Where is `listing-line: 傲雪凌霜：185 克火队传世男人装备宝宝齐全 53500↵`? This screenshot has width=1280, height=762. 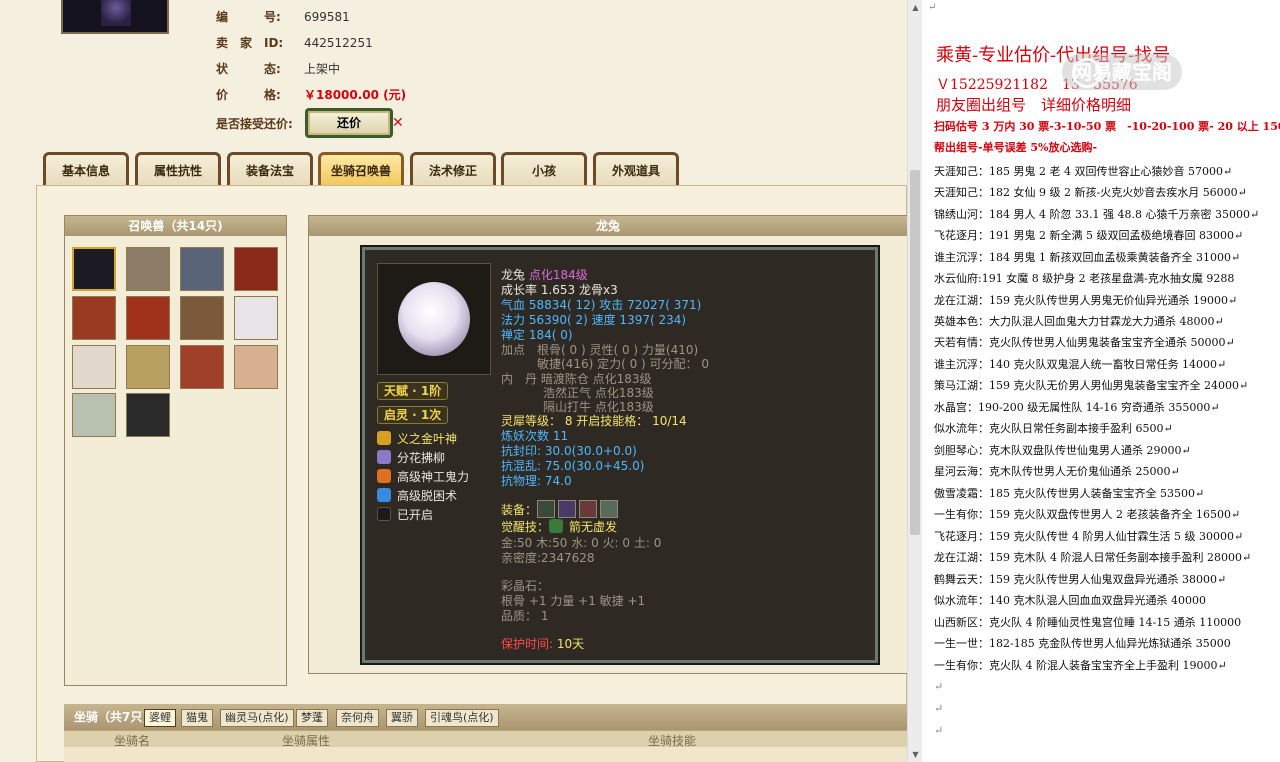
listing-line: 傲雪凌霜：185 克火队传世男人装备宝宝齐全 53500↵ is located at coordinates (1069, 493).